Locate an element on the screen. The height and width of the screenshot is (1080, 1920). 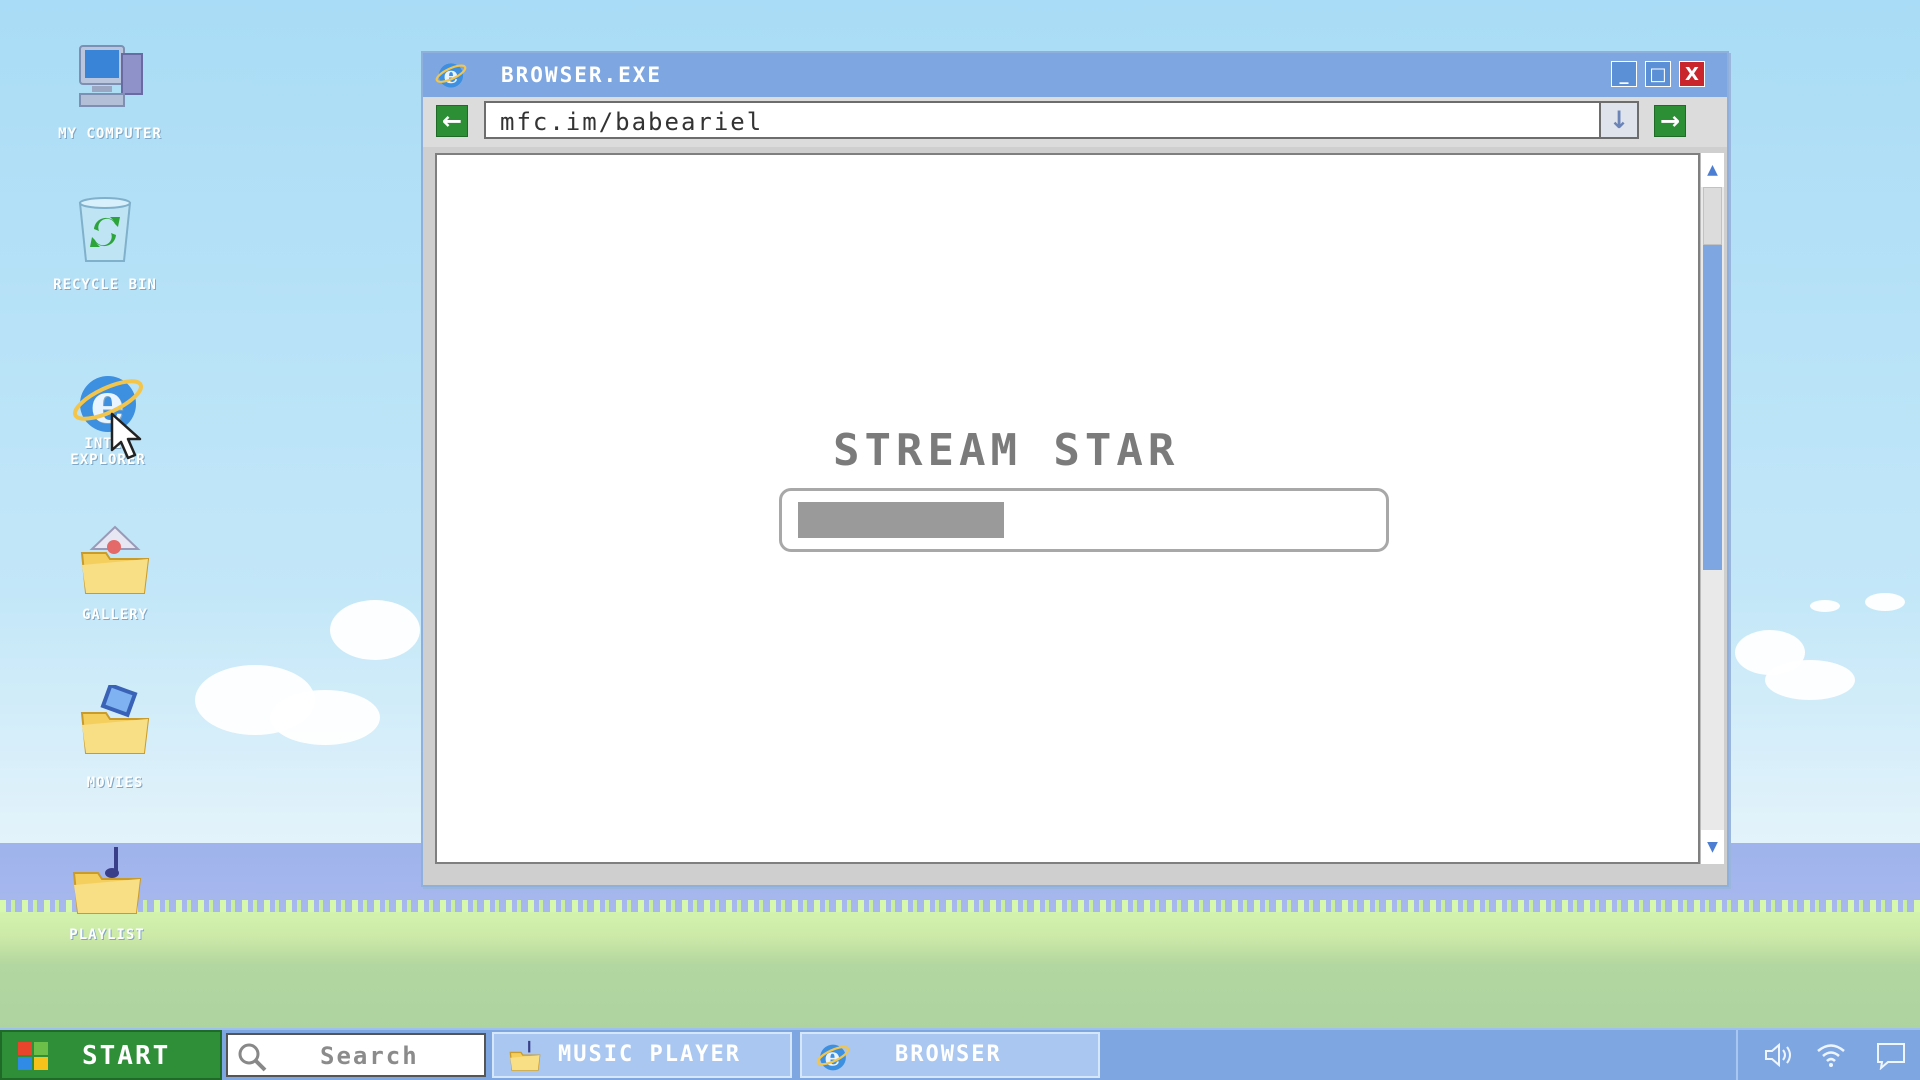
address-bar: mfc.im/babeariel ↓ is located at coordinates (1061, 120).